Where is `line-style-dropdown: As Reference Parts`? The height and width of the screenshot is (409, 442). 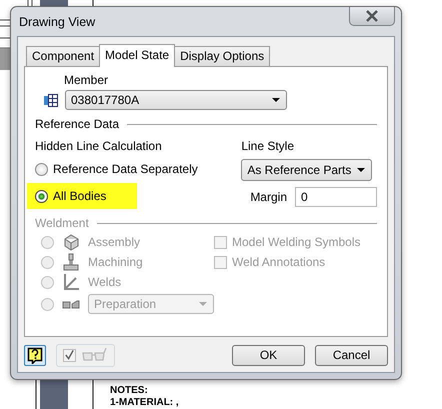 line-style-dropdown: As Reference Parts is located at coordinates (306, 170).